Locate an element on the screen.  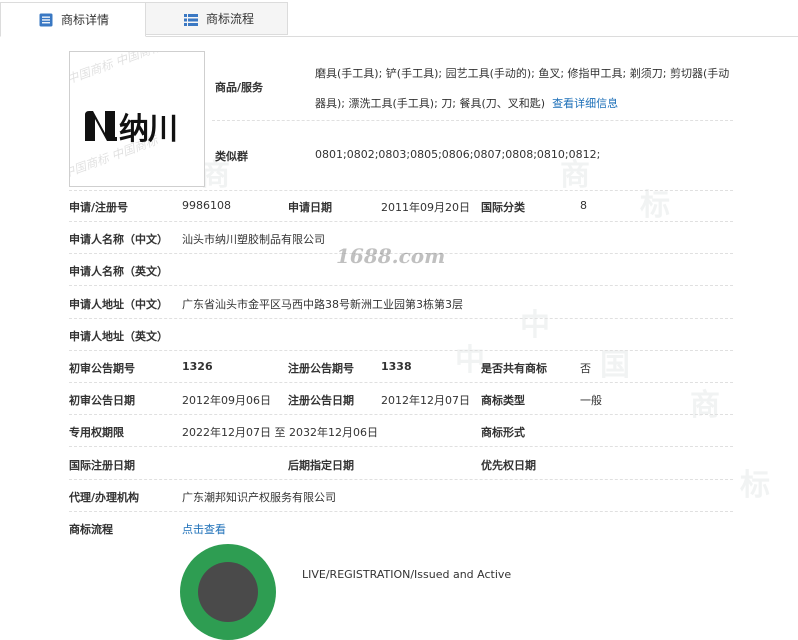
apply-date-value: 2011年09月20日 is located at coordinates (425, 207).